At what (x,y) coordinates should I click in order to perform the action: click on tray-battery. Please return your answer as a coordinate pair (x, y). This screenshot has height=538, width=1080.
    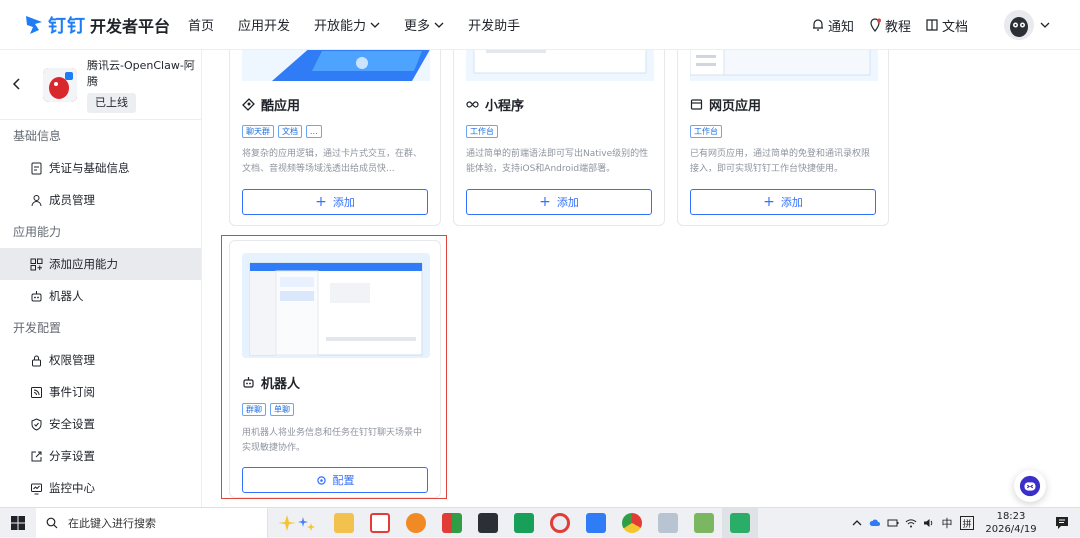
    Looking at the image, I should click on (893, 523).